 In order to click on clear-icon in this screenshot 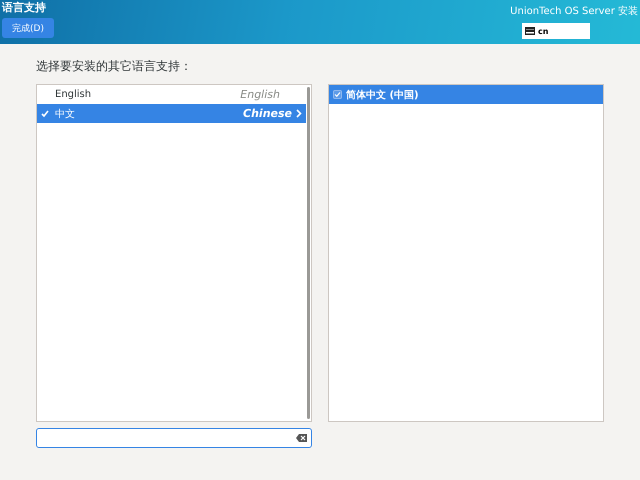, I will do `click(301, 438)`.